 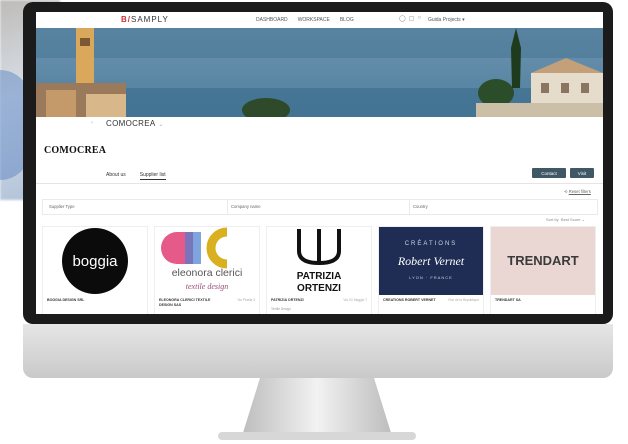 What do you see at coordinates (582, 173) in the screenshot?
I see `visit-button: Visit` at bounding box center [582, 173].